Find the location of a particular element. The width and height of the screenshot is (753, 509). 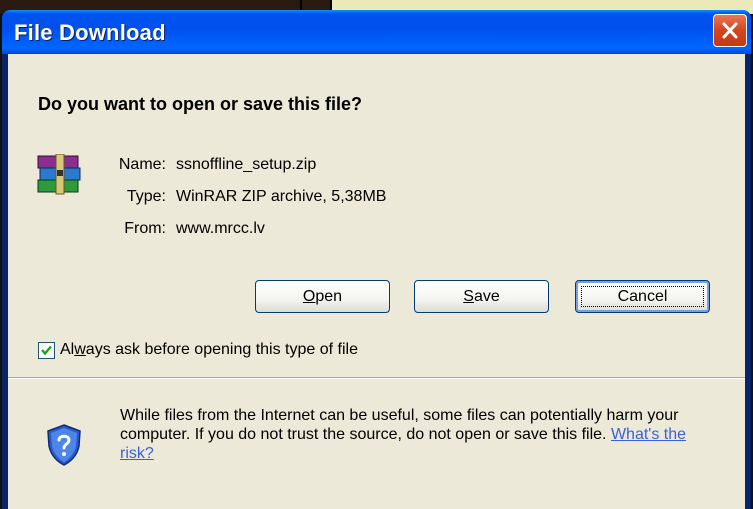

checkmark-icon is located at coordinates (46, 350).